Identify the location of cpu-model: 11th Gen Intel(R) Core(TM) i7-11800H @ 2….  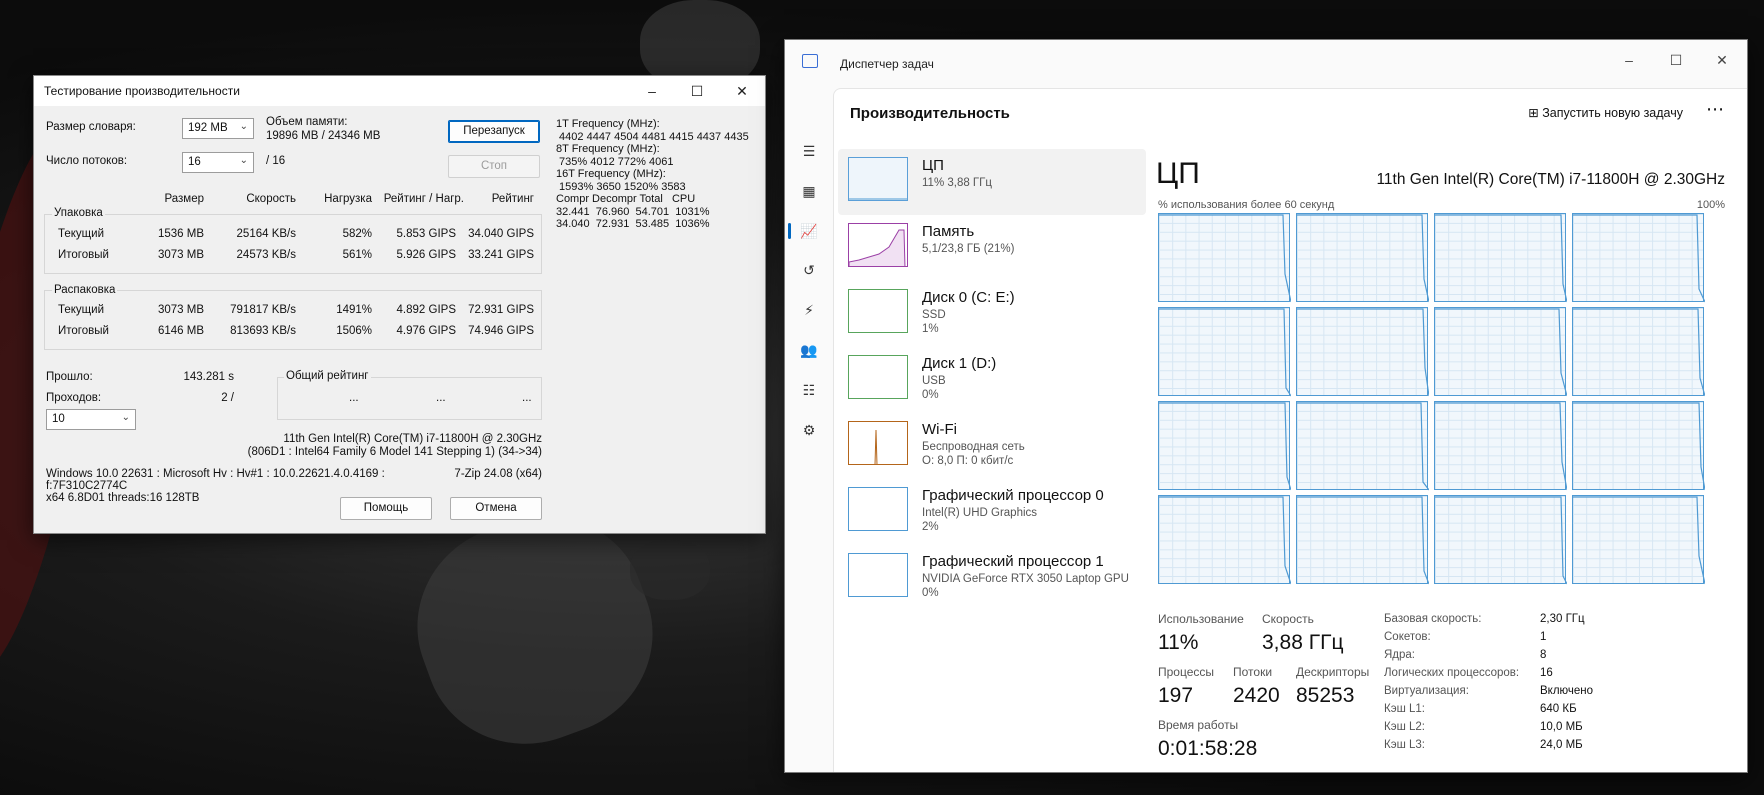
(1550, 179).